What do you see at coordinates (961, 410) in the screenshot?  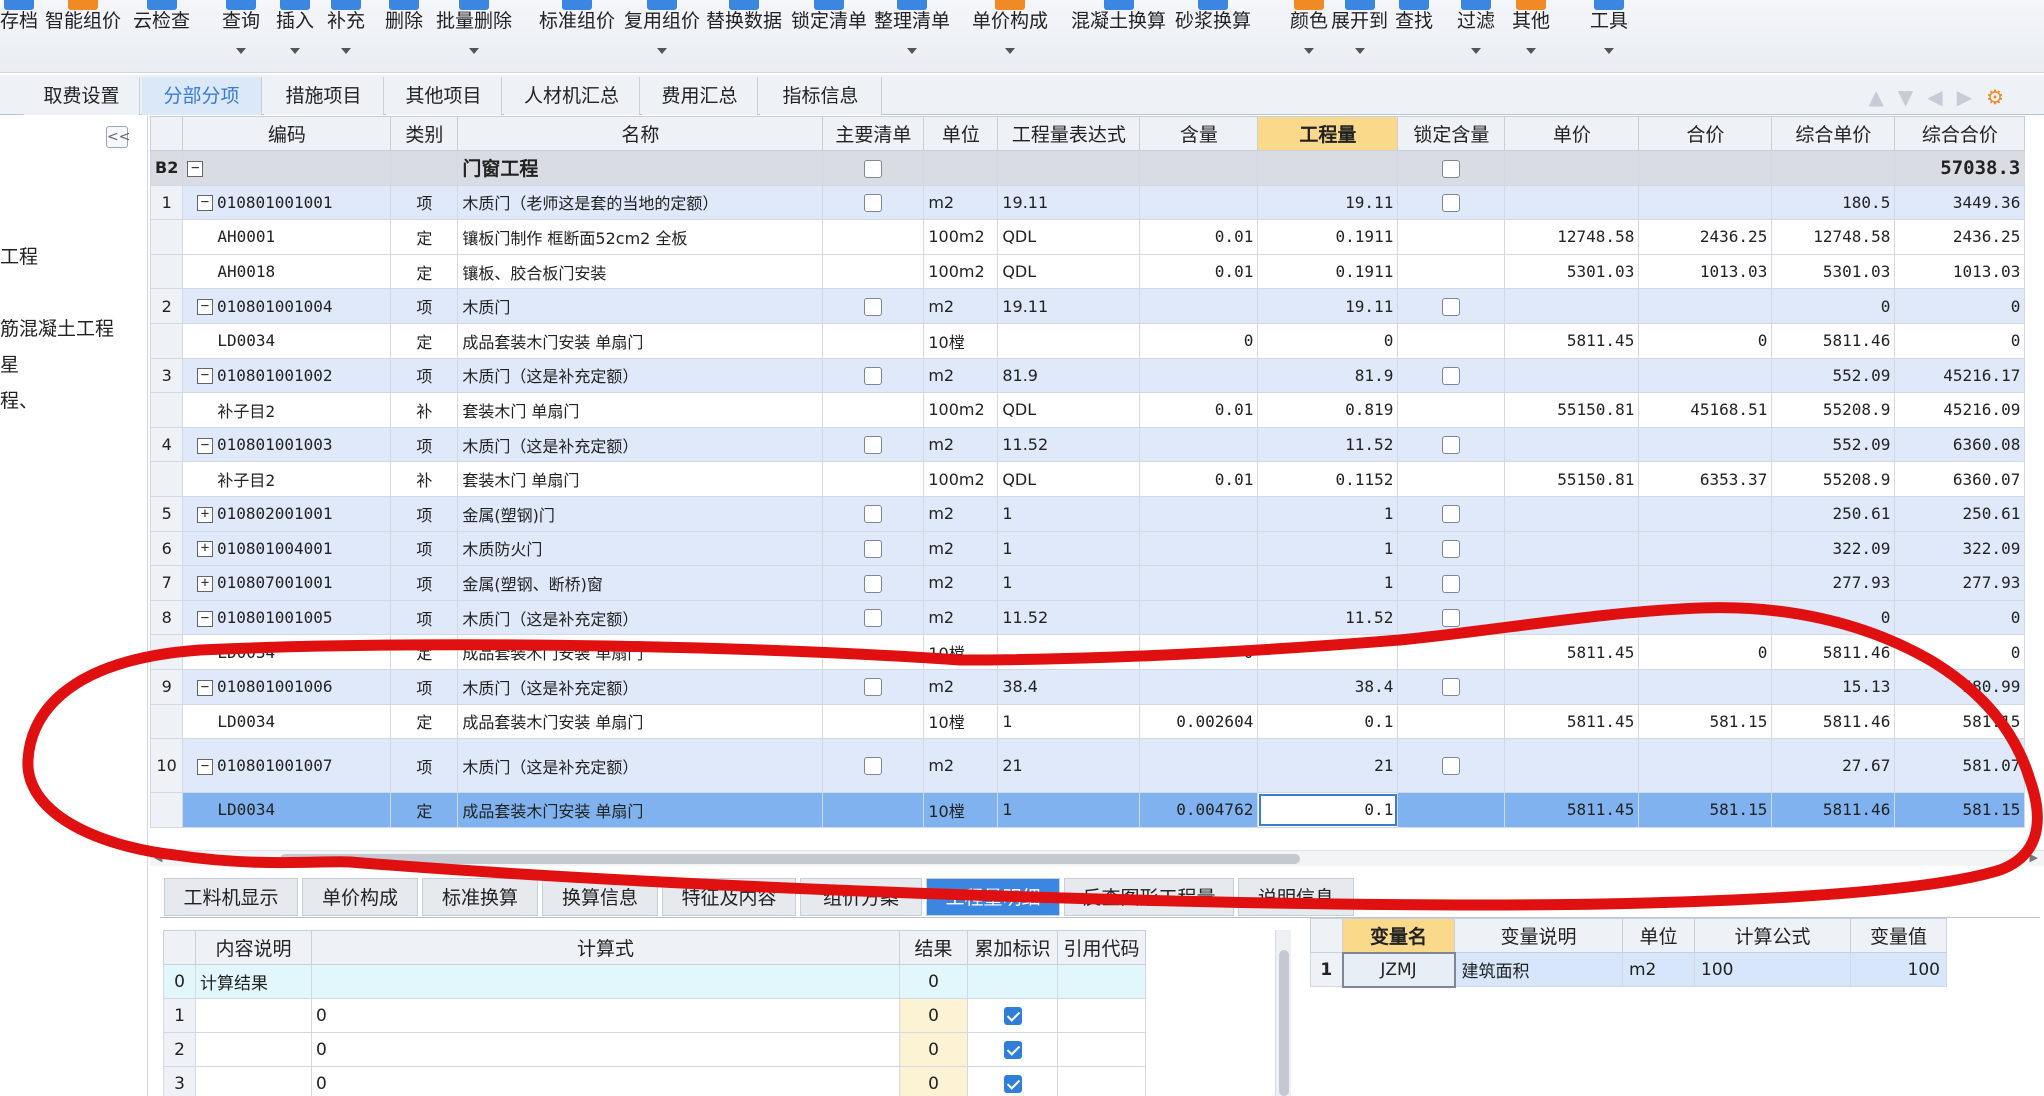 I see `cell-unit: 100m2` at bounding box center [961, 410].